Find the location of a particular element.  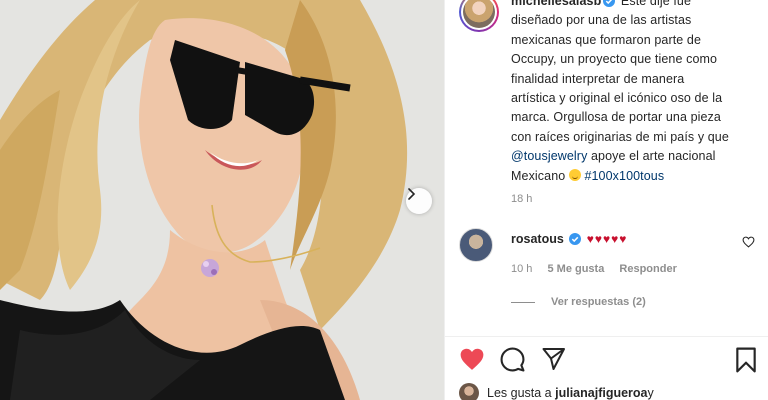

author-avatar is located at coordinates (479, 16).